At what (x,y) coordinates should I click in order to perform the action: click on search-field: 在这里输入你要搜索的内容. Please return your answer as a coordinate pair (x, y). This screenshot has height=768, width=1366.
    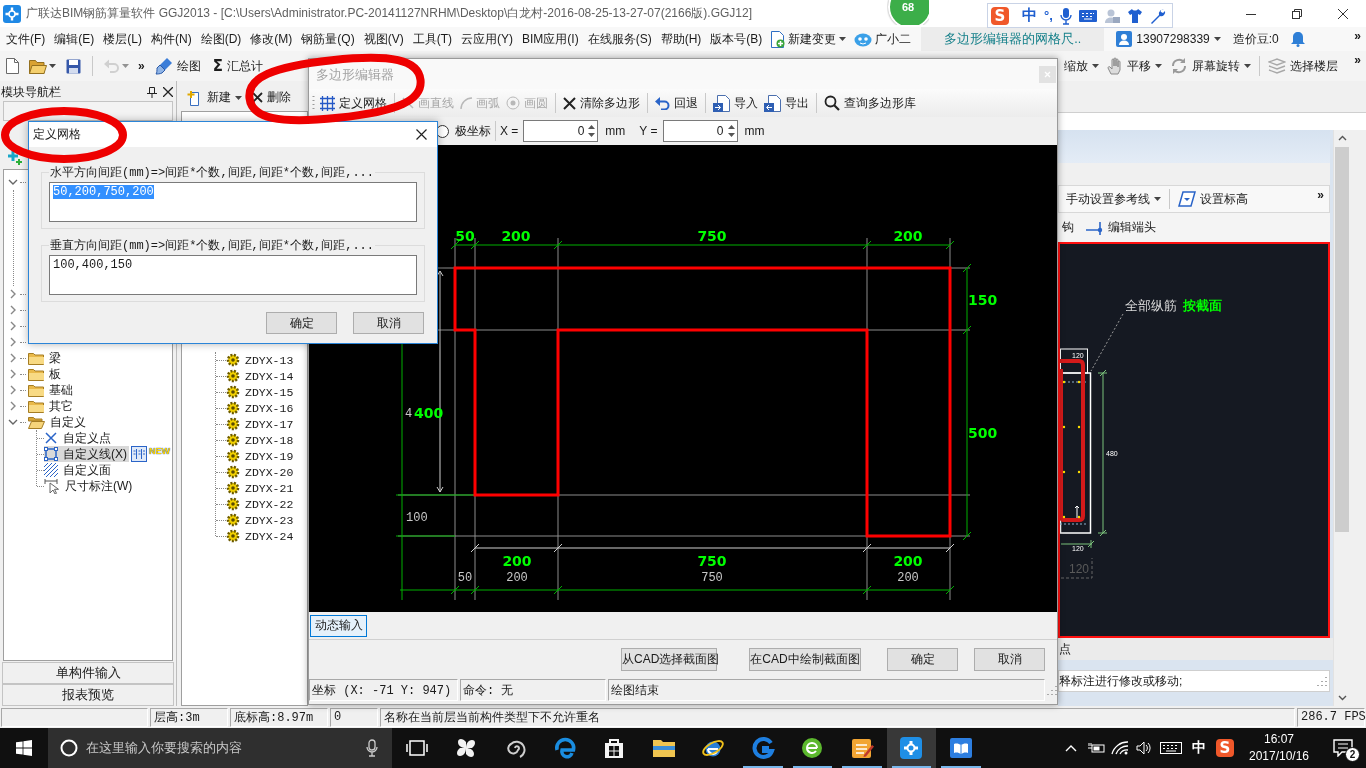
    Looking at the image, I should click on (220, 748).